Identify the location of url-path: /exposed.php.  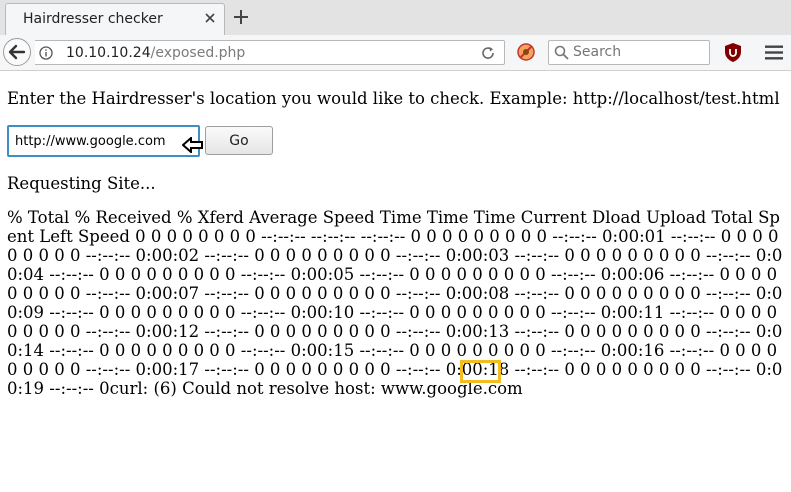
(198, 53).